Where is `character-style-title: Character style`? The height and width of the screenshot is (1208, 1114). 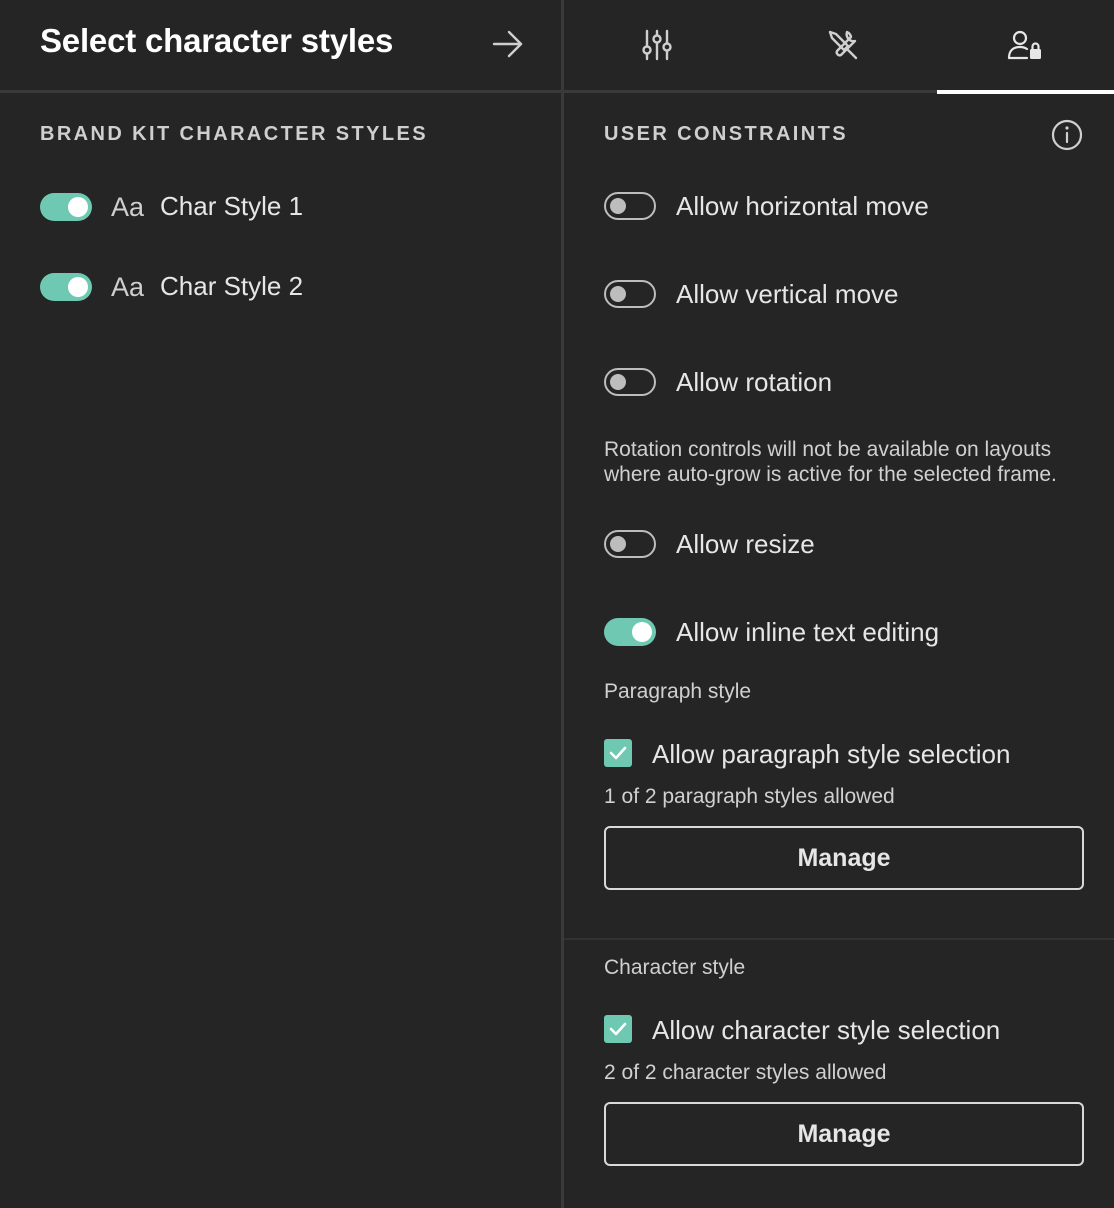
character-style-title: Character style is located at coordinates (675, 967).